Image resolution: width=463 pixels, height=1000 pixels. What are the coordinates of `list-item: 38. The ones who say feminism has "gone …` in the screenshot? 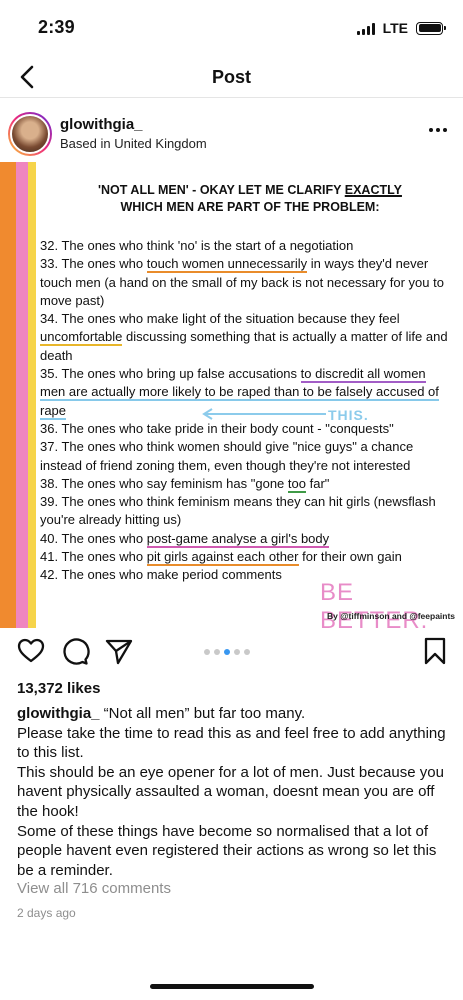 It's located at (185, 484).